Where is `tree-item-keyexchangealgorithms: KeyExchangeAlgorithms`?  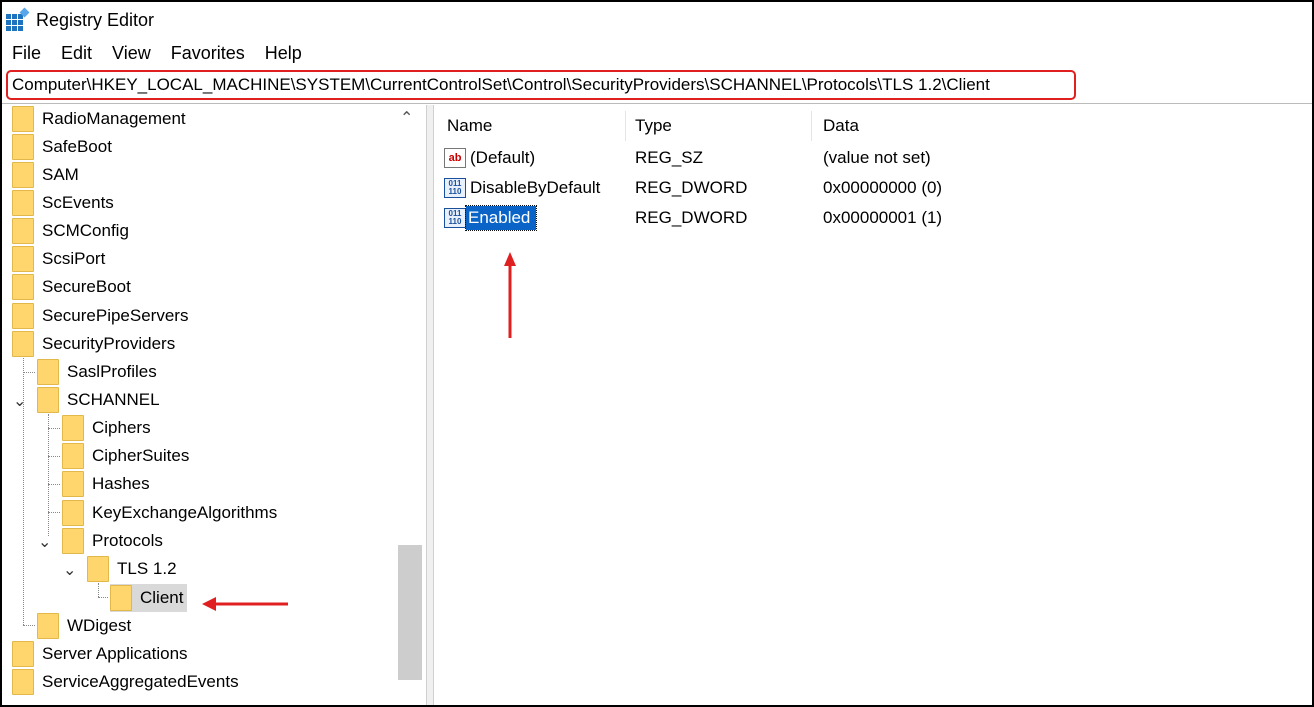 tree-item-keyexchangealgorithms: KeyExchangeAlgorithms is located at coordinates (169, 513).